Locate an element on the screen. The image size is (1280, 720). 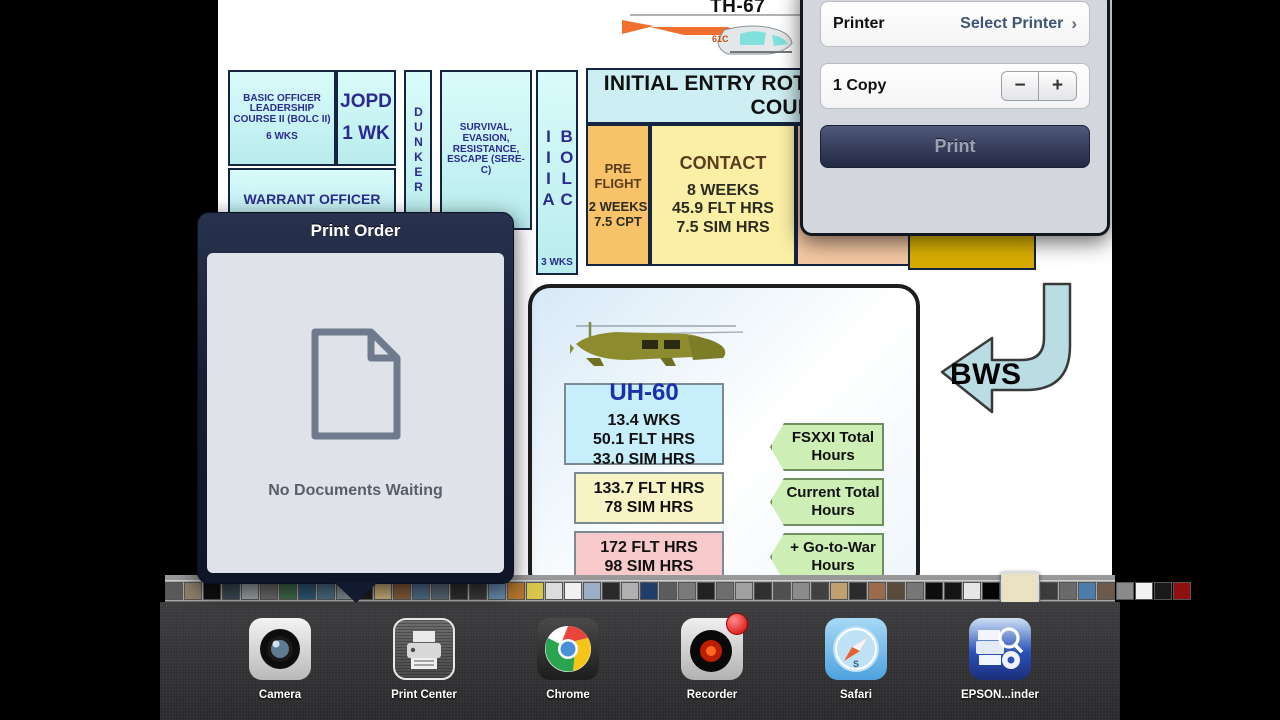
svg-text: 61C is located at coordinates (720, 39).